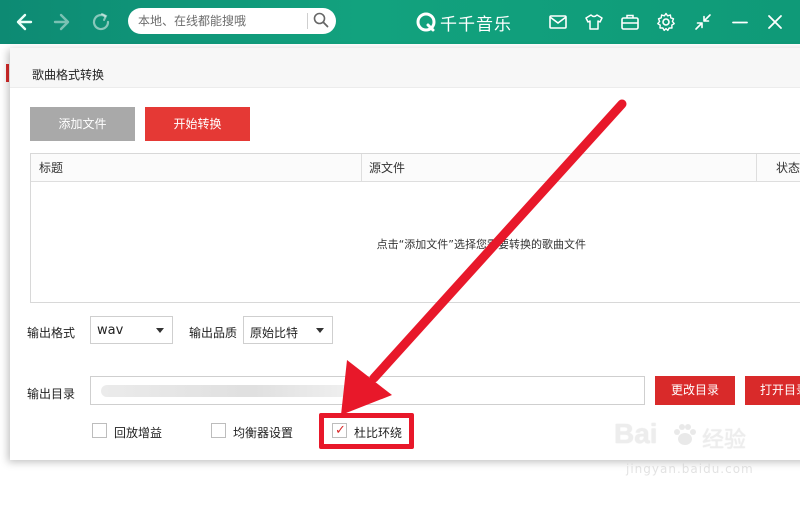 Image resolution: width=800 pixels, height=508 pixels. Describe the element at coordinates (685, 435) in the screenshot. I see `paw-icon` at that location.